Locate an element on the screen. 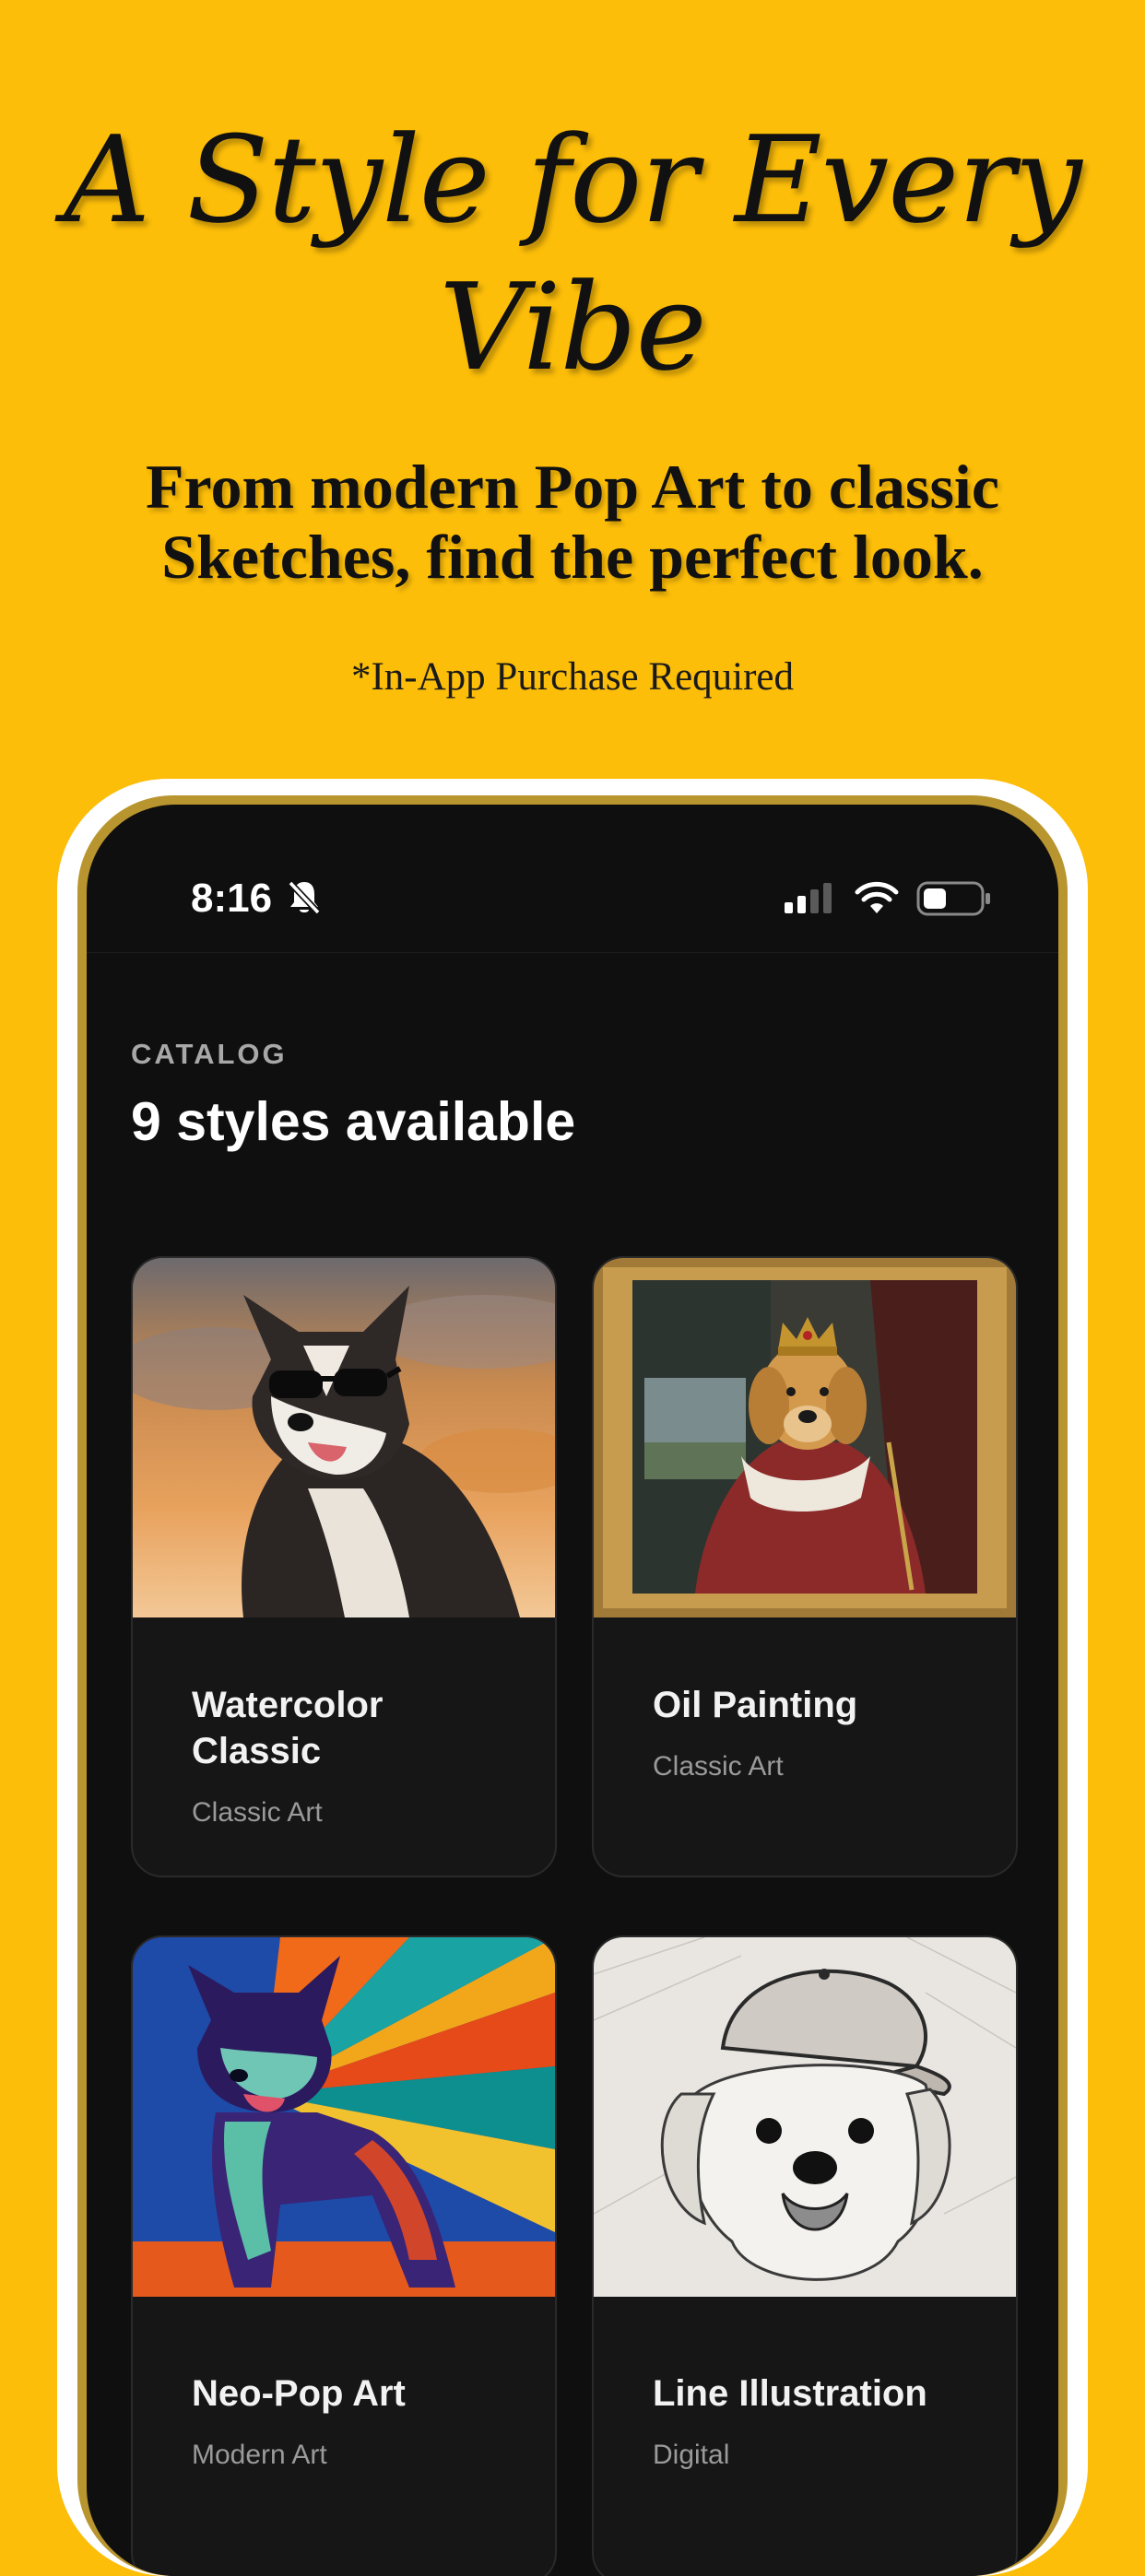  card-image-oil-painting-retriever is located at coordinates (805, 1437).